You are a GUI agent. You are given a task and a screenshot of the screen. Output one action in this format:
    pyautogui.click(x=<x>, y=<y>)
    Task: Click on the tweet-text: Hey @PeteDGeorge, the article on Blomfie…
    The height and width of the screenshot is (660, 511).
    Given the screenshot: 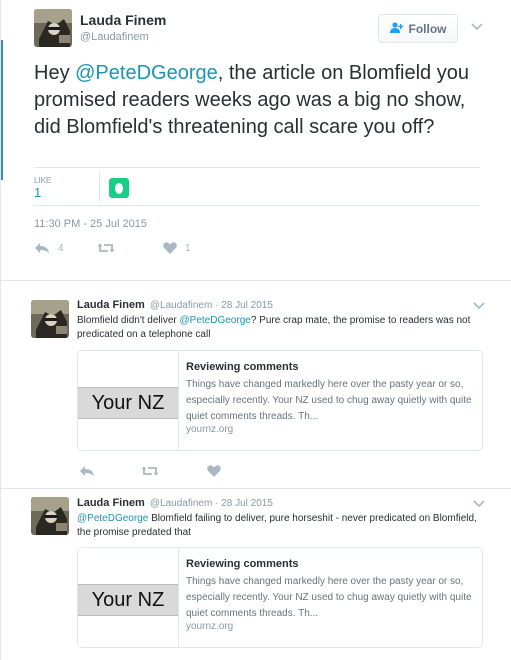 What is the action you would take?
    pyautogui.click(x=264, y=100)
    